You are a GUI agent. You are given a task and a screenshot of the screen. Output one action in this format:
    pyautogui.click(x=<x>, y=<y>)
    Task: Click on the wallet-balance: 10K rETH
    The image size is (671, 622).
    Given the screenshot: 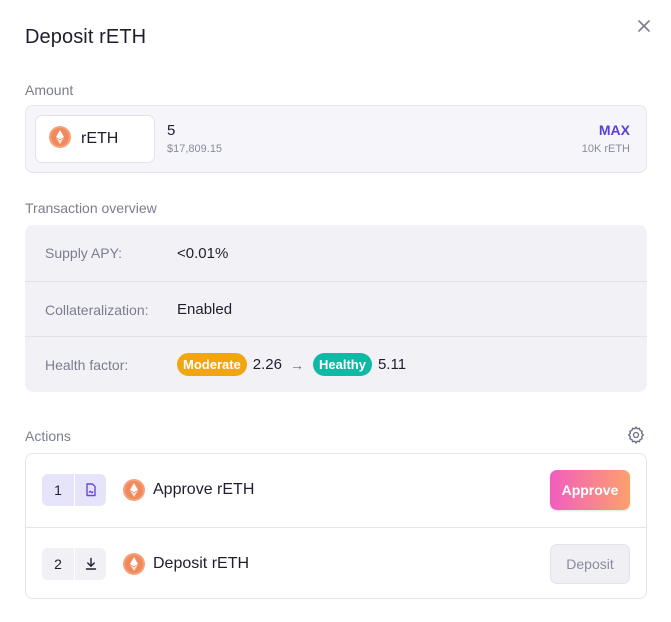 What is the action you would take?
    pyautogui.click(x=605, y=149)
    